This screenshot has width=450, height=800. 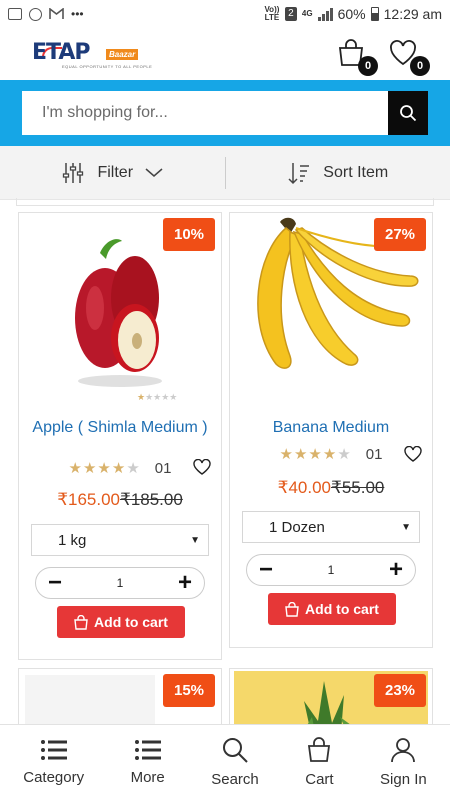 I want to click on filter-sort-bar: Filter Sort Item, so click(x=225, y=173).